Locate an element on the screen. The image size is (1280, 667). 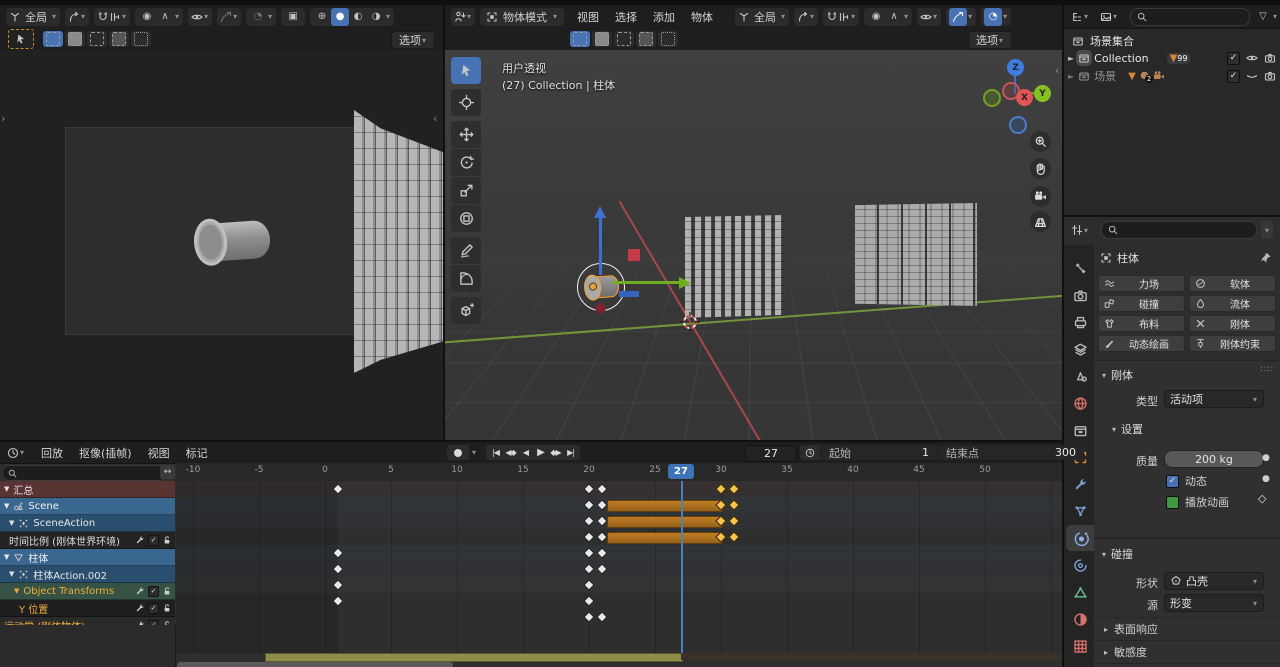
selected-cylinder is located at coordinates (601, 287).